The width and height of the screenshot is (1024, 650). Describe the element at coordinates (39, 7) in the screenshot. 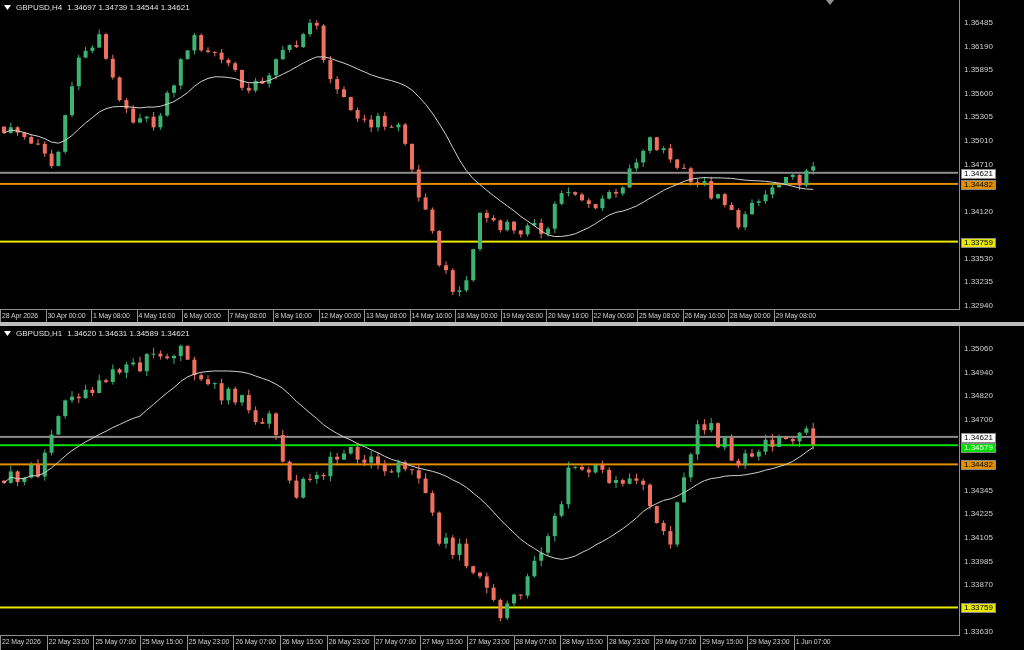

I see `chart-symbol: GBPUSD,H4` at that location.